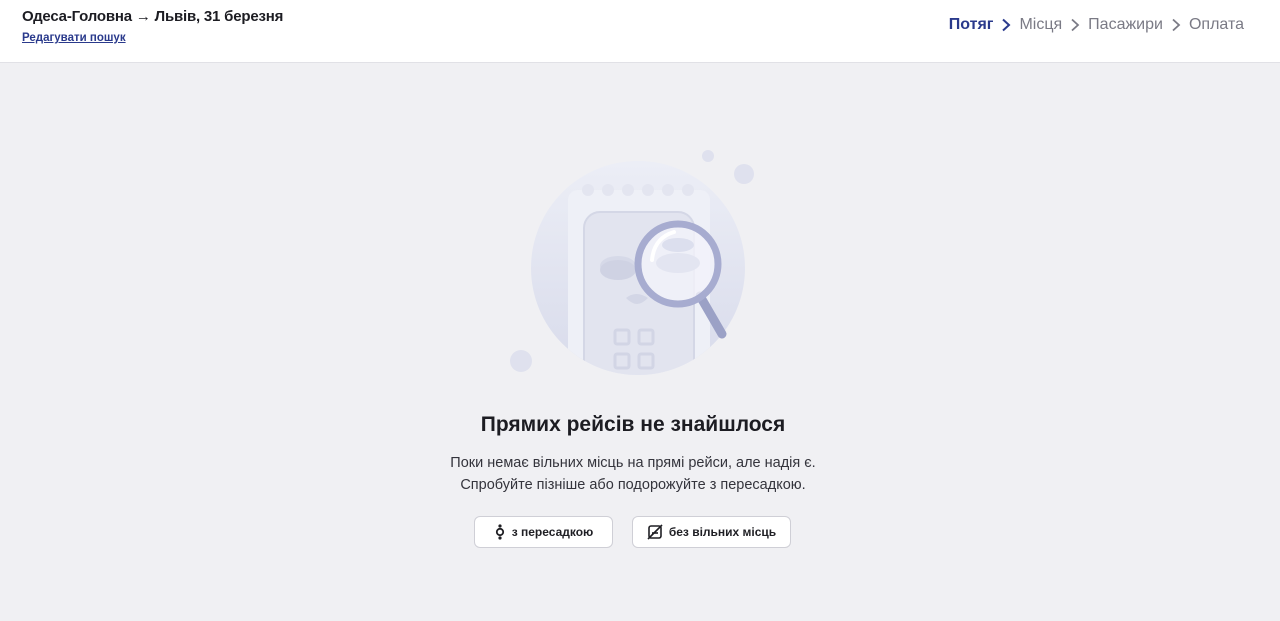 This screenshot has width=1280, height=621. Describe the element at coordinates (1216, 25) in the screenshot. I see `step-payment: Оплата` at that location.